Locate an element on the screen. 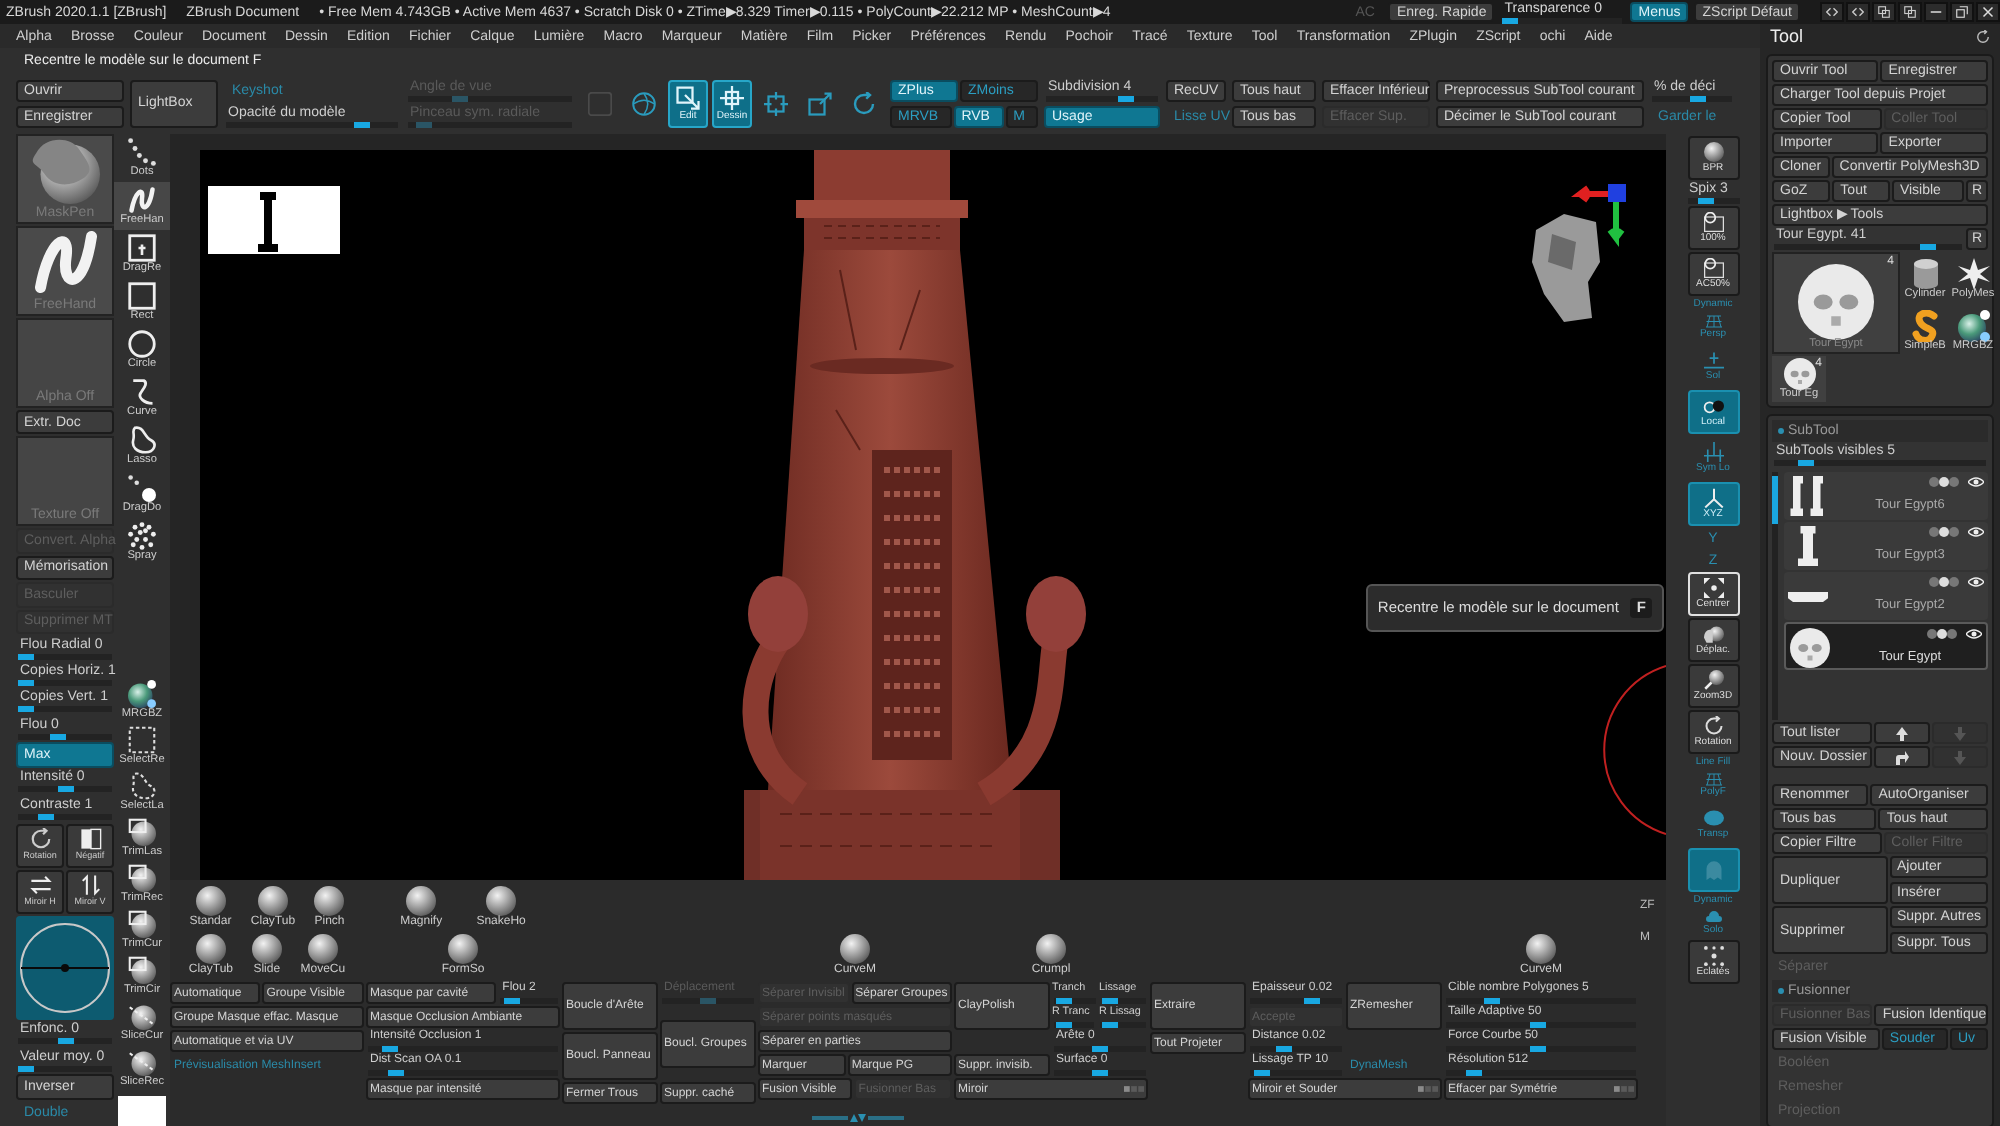 The image size is (2000, 1126). rotate-icon is located at coordinates (864, 103).